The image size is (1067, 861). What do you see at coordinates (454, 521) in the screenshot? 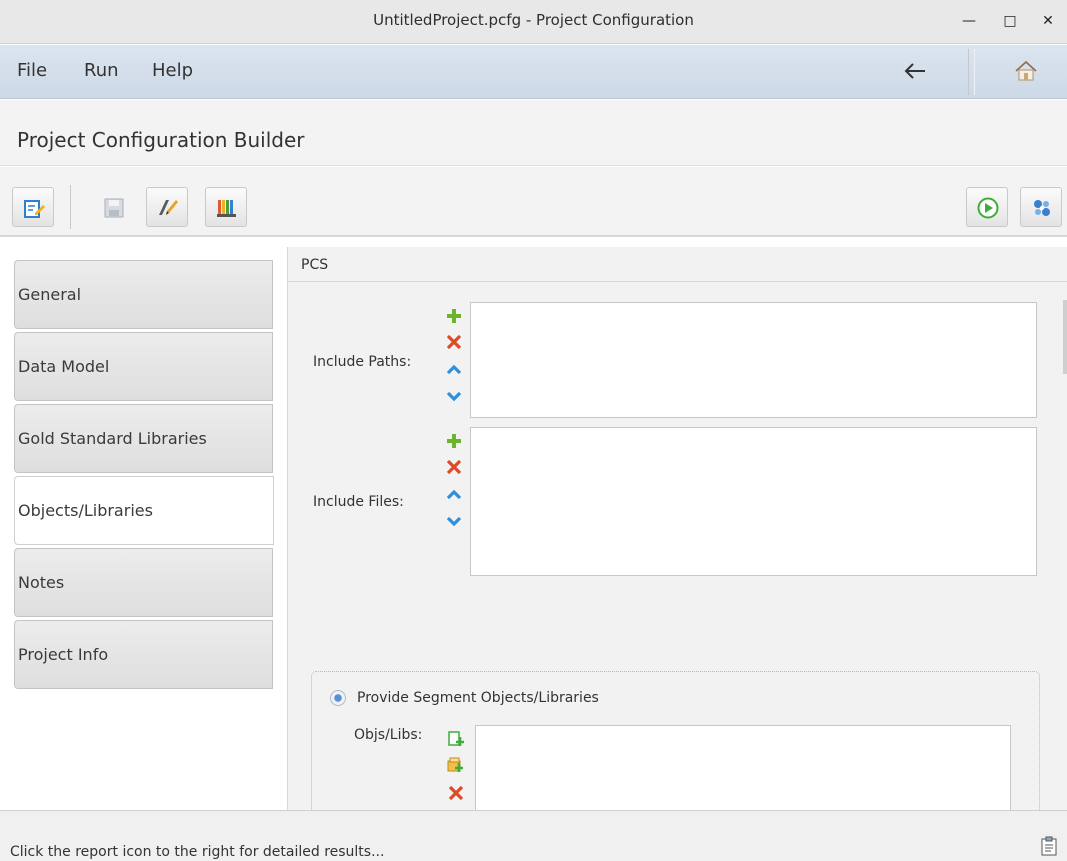
I see `move-file-down-icon` at bounding box center [454, 521].